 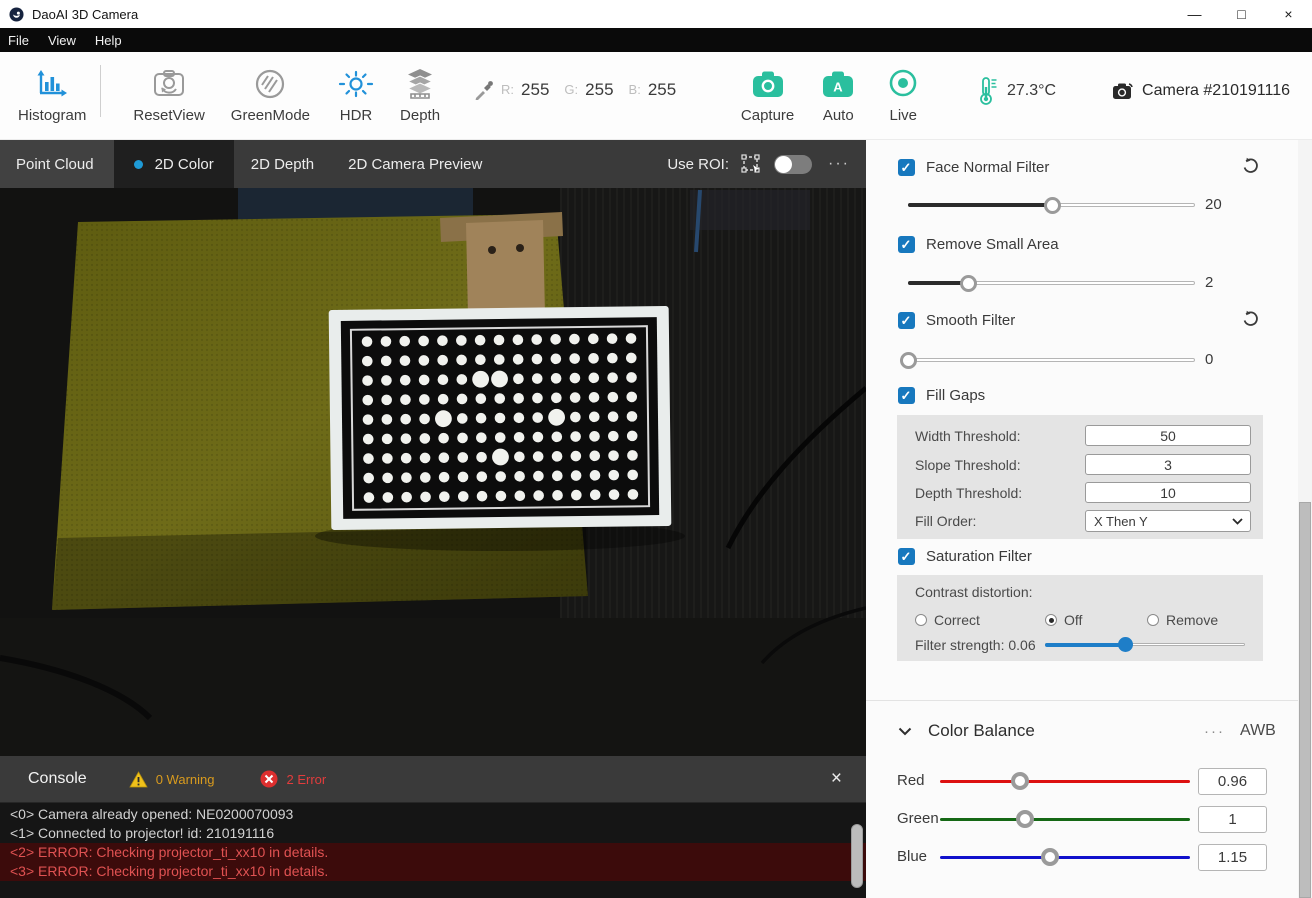 What do you see at coordinates (1031, 90) in the screenshot?
I see `temperature-value: 27.3°C` at bounding box center [1031, 90].